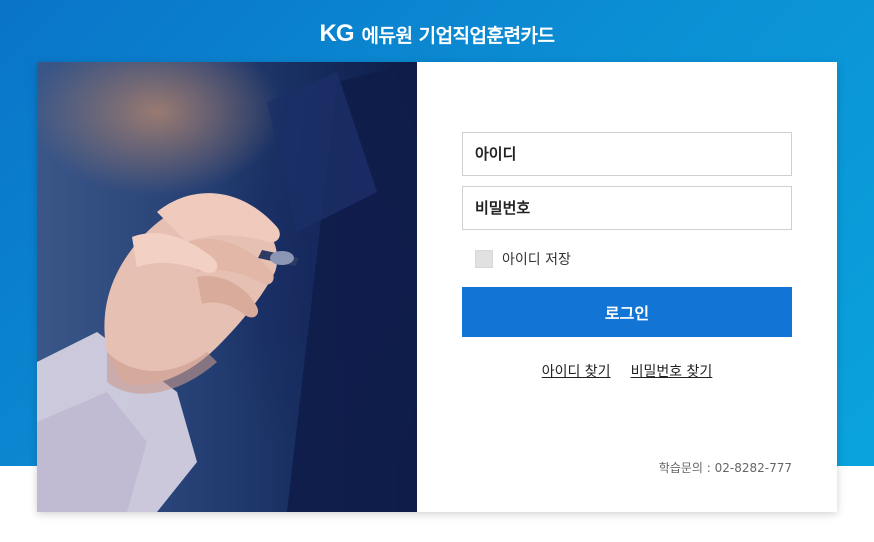 The height and width of the screenshot is (542, 874). I want to click on kg-logo: KG, so click(337, 33).